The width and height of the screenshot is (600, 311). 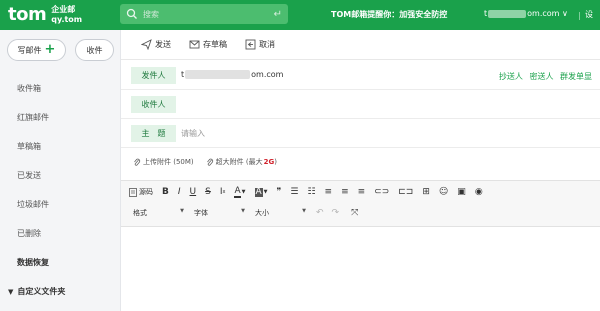 I want to click on sender-value: t om.com, so click(x=232, y=74).